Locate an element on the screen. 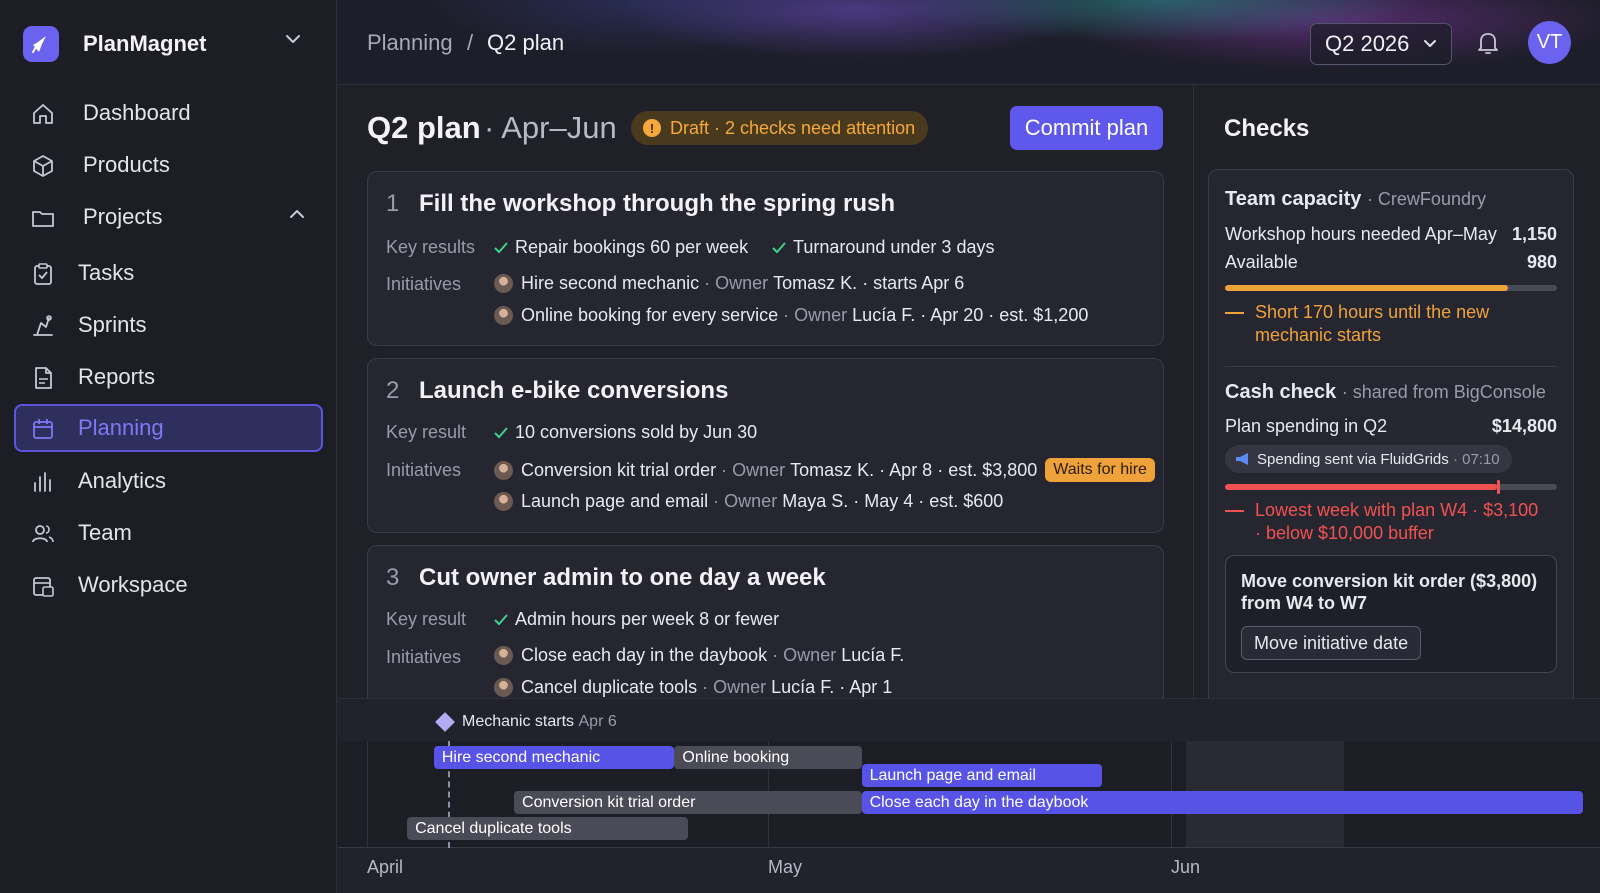 This screenshot has width=1600, height=893. initiative-name: Launch page and email is located at coordinates (615, 501).